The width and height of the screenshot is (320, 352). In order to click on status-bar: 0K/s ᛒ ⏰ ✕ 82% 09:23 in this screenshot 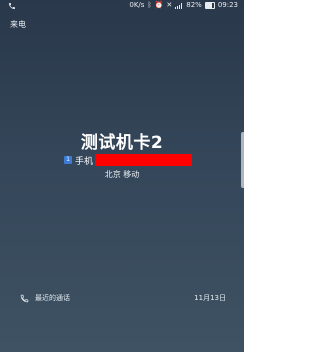, I will do `click(122, 5)`.